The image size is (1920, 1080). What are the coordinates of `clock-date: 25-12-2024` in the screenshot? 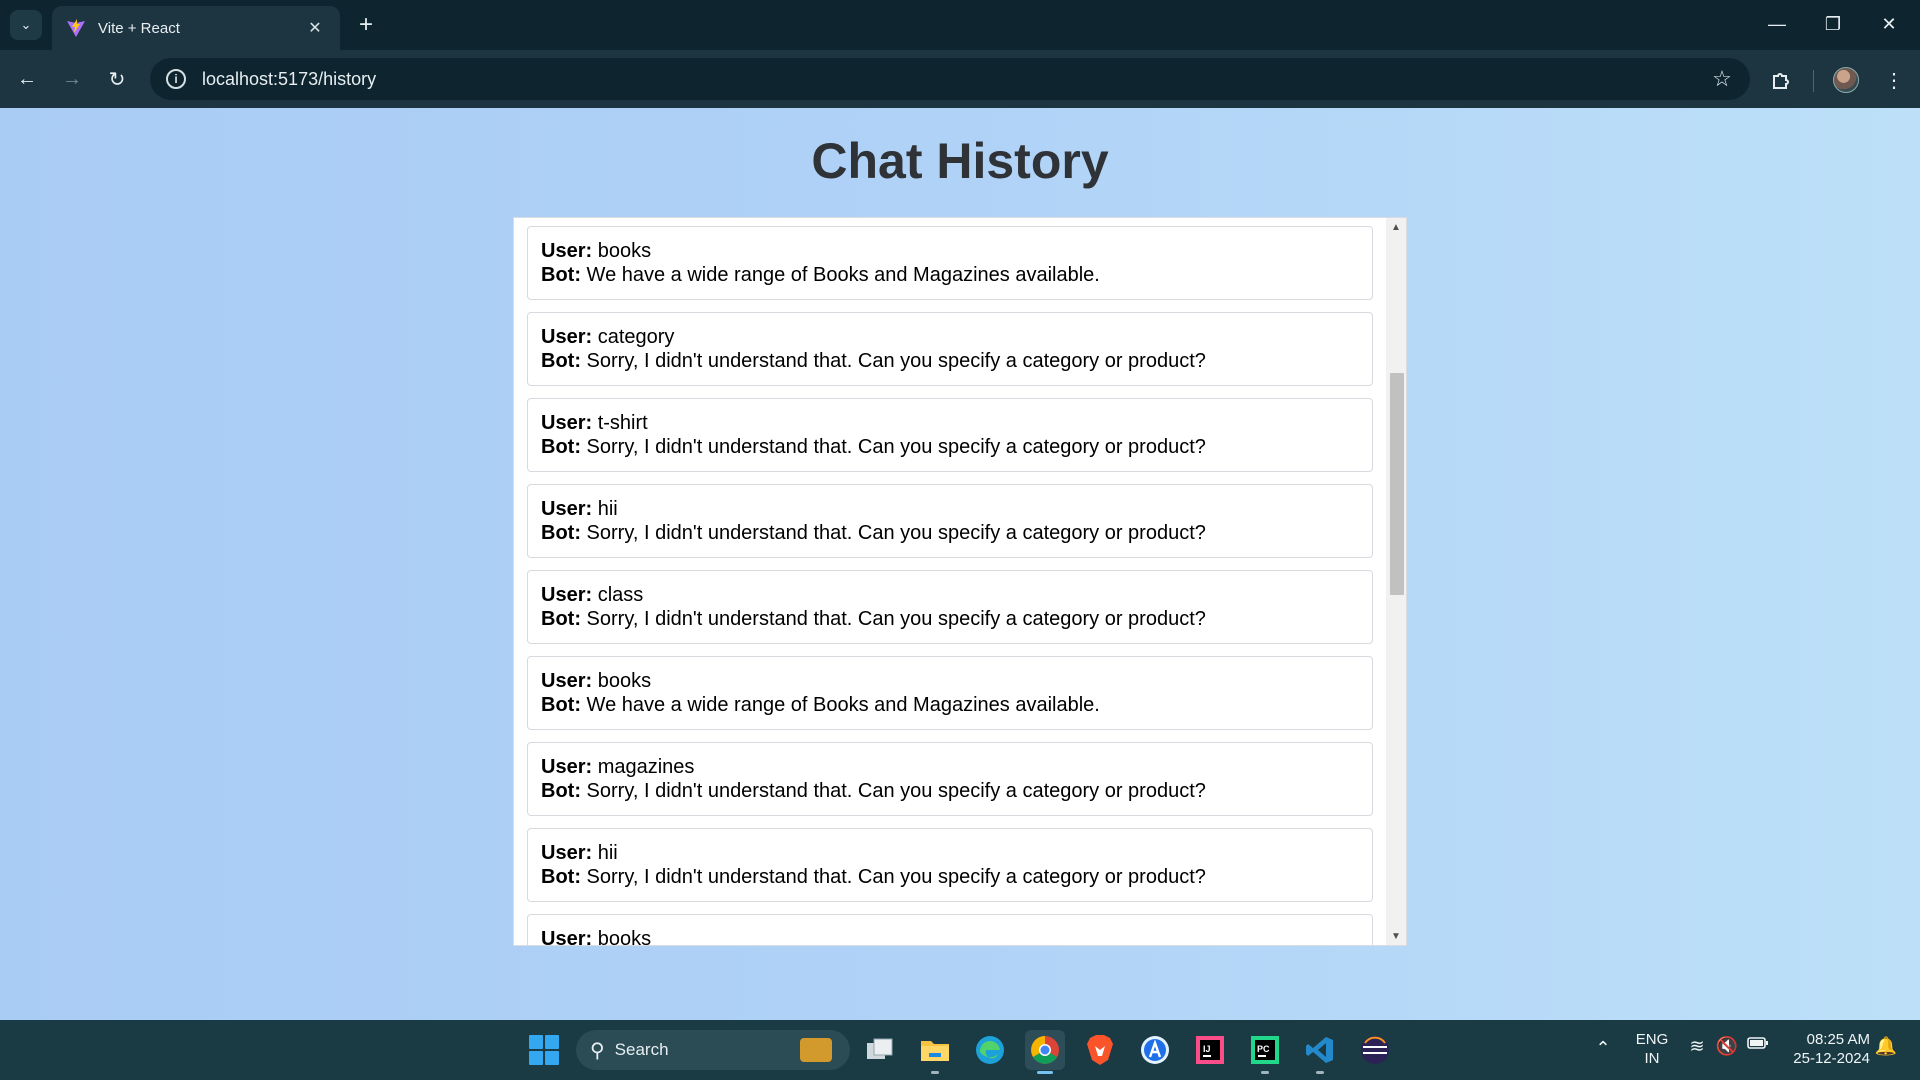 It's located at (1831, 1058).